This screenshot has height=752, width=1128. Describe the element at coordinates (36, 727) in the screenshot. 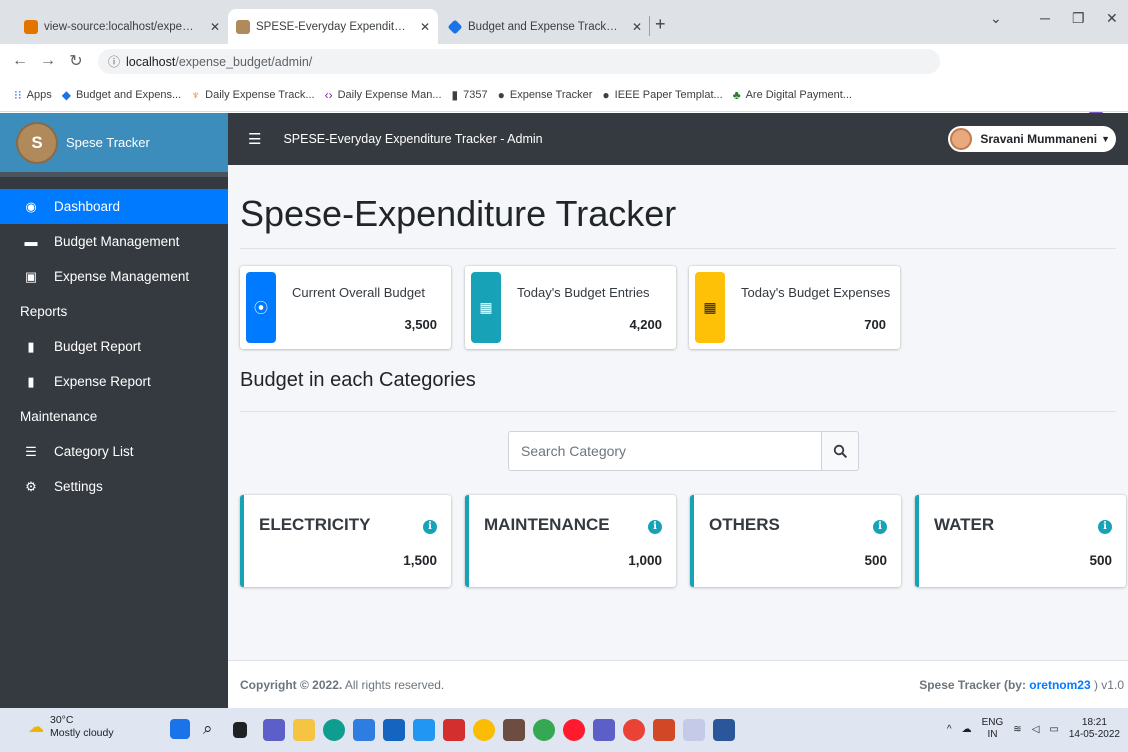

I see `cloudy-weather-icon: ☁` at that location.